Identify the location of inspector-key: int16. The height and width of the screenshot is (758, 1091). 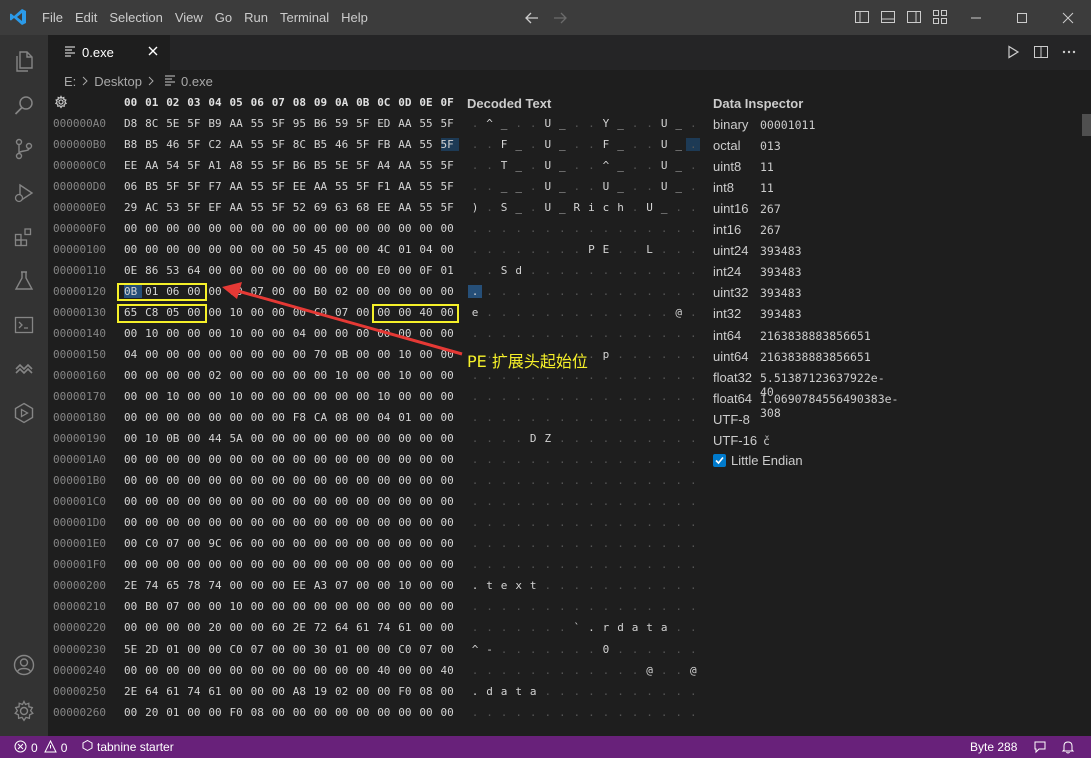
(727, 230).